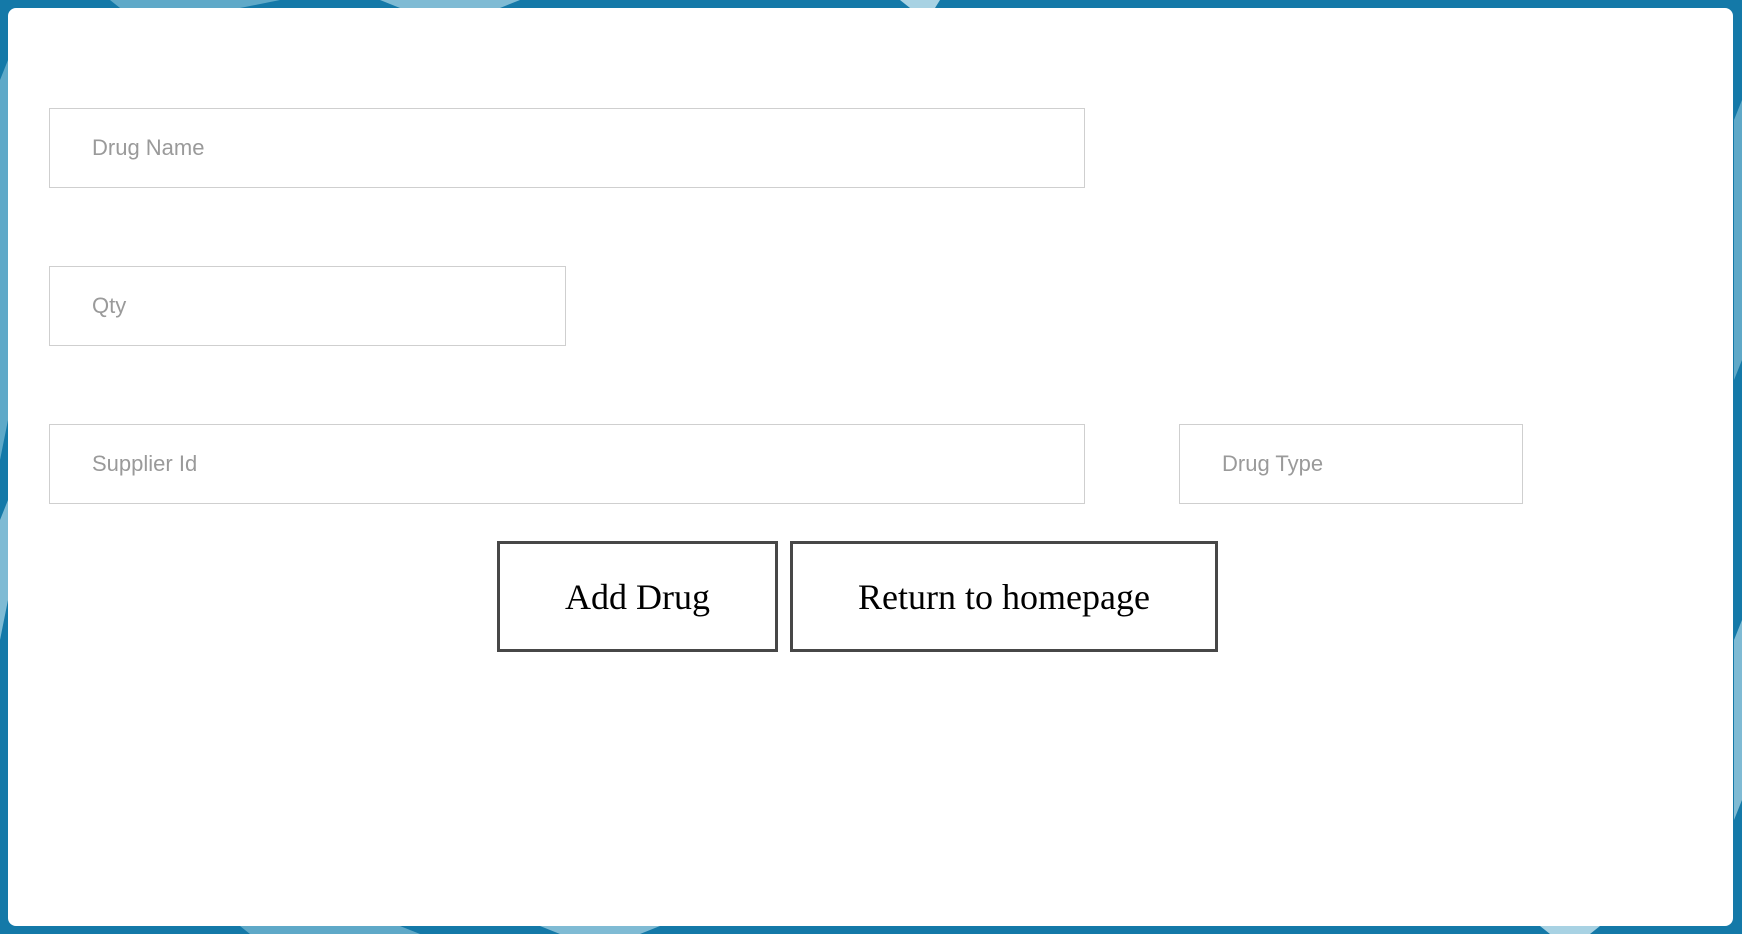  I want to click on drug-type-field, so click(1351, 464).